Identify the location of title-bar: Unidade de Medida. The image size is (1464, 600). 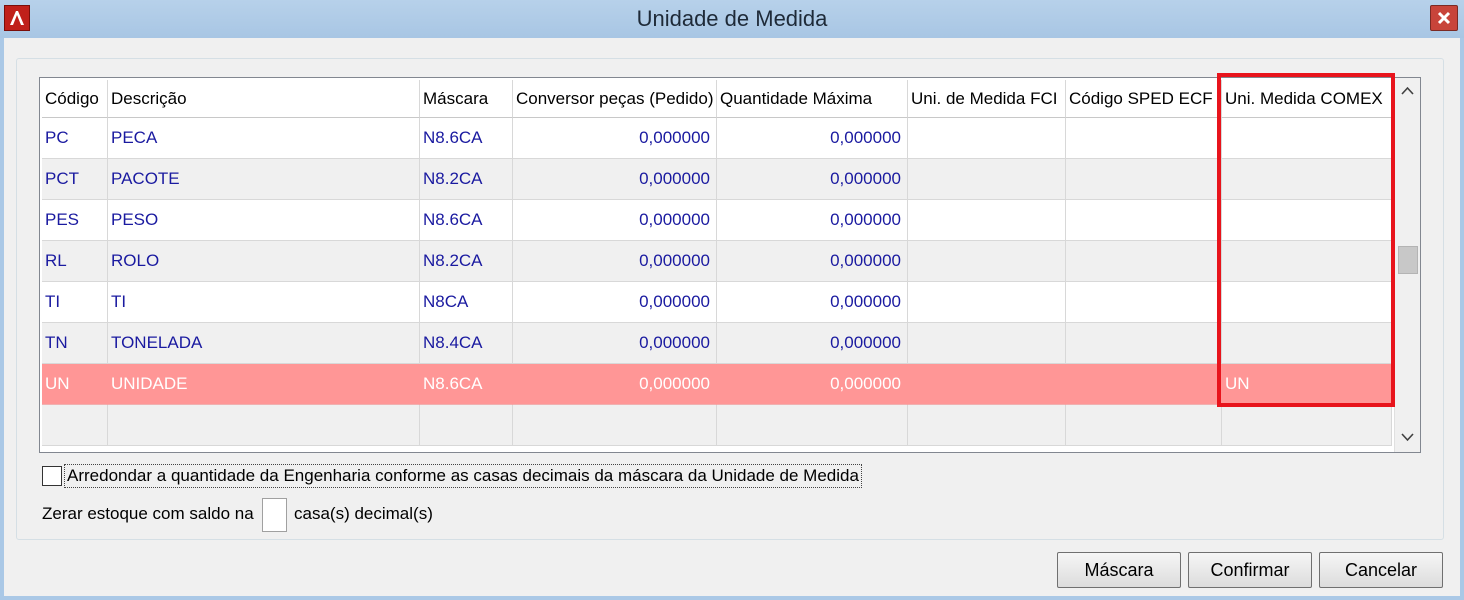
(732, 19).